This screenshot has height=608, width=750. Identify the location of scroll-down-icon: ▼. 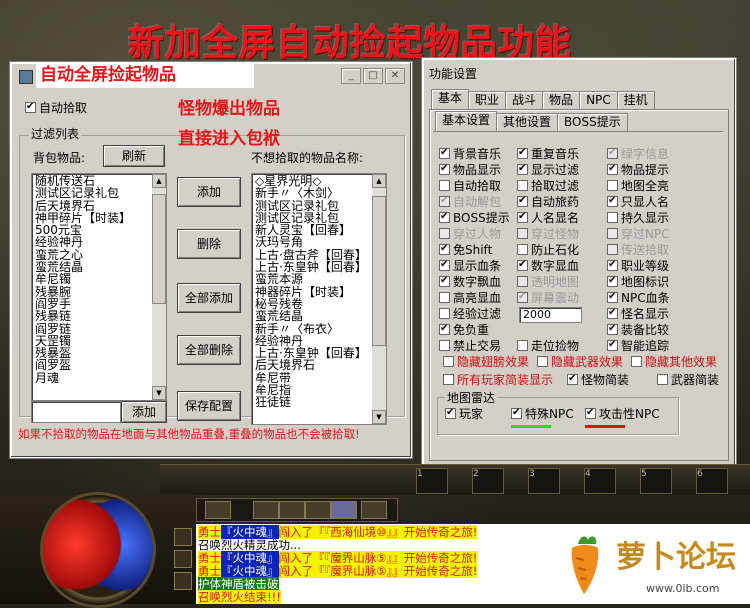
(379, 417).